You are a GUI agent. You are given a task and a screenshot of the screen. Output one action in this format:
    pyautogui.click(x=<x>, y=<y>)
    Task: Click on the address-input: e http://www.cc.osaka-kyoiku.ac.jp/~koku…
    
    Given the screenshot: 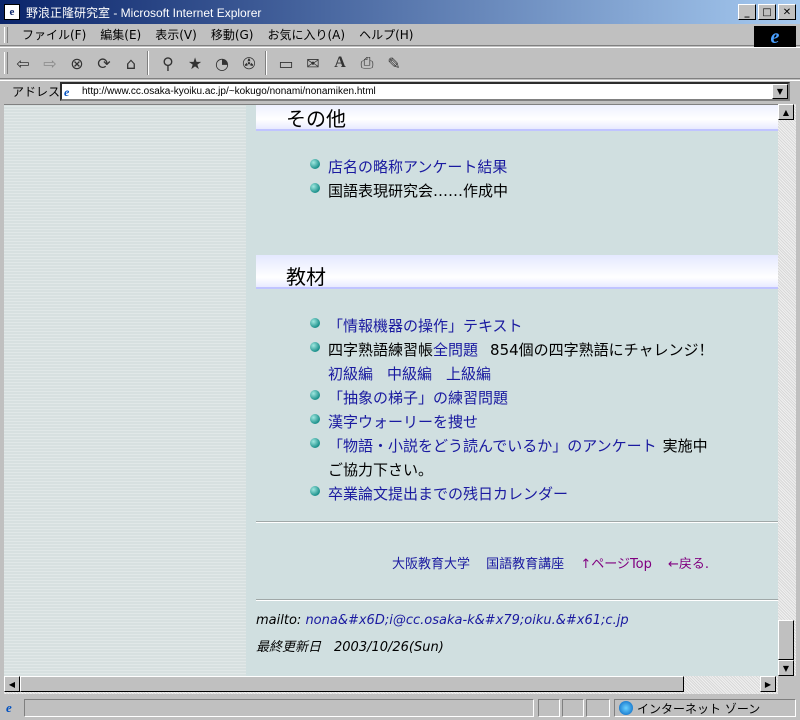 What is the action you would take?
    pyautogui.click(x=425, y=91)
    